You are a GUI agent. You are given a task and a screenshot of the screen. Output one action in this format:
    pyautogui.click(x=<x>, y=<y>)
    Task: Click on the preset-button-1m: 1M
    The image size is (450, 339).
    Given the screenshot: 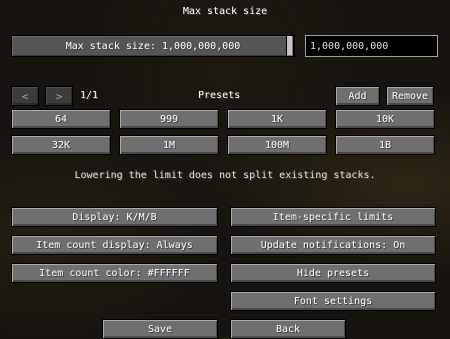 What is the action you would take?
    pyautogui.click(x=169, y=145)
    